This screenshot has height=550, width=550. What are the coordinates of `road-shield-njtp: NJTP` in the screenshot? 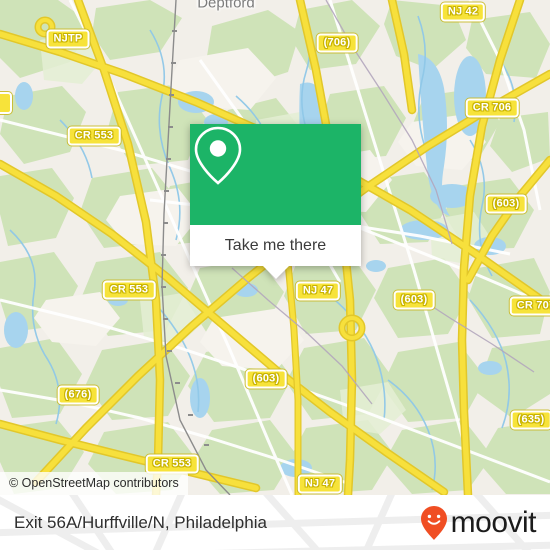 It's located at (68, 39).